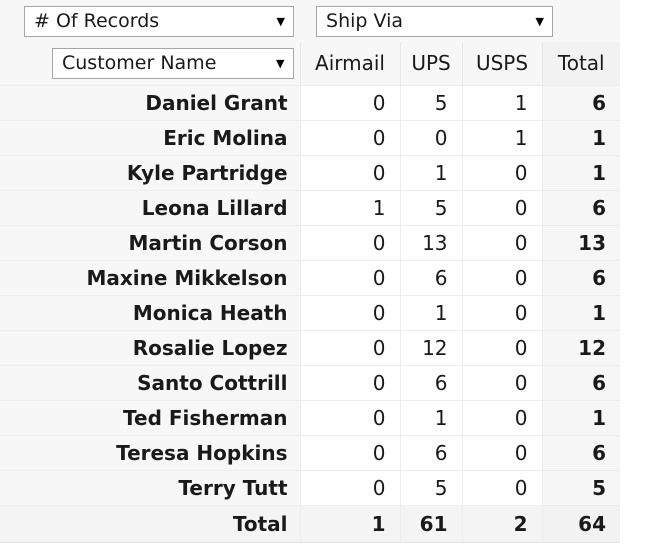 The image size is (648, 552). I want to click on table-row: Martin Corson 0 13 0 13, so click(310, 242).